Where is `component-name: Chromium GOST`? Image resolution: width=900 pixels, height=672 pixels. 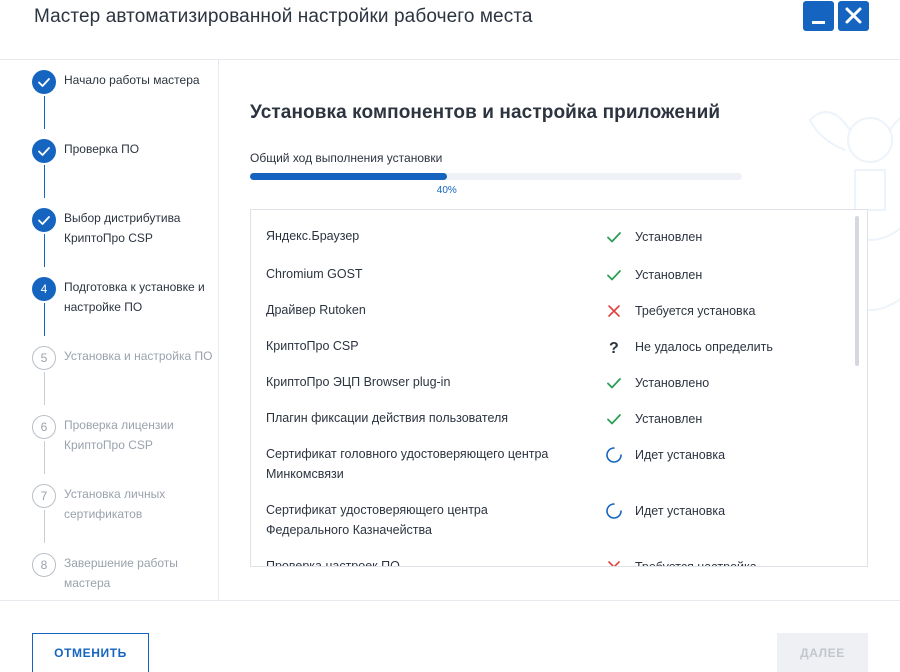 component-name: Chromium GOST is located at coordinates (314, 274).